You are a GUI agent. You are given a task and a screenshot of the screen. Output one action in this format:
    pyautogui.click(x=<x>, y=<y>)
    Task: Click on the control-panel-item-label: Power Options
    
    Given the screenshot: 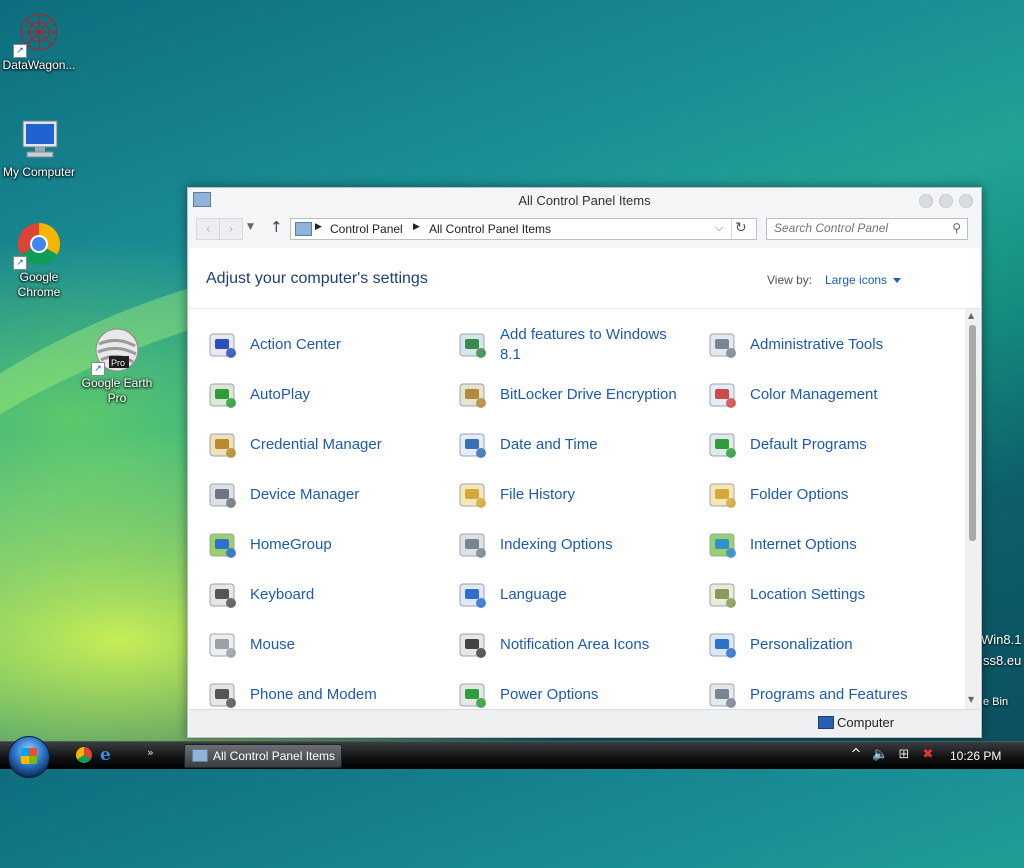 What is the action you would take?
    pyautogui.click(x=549, y=694)
    